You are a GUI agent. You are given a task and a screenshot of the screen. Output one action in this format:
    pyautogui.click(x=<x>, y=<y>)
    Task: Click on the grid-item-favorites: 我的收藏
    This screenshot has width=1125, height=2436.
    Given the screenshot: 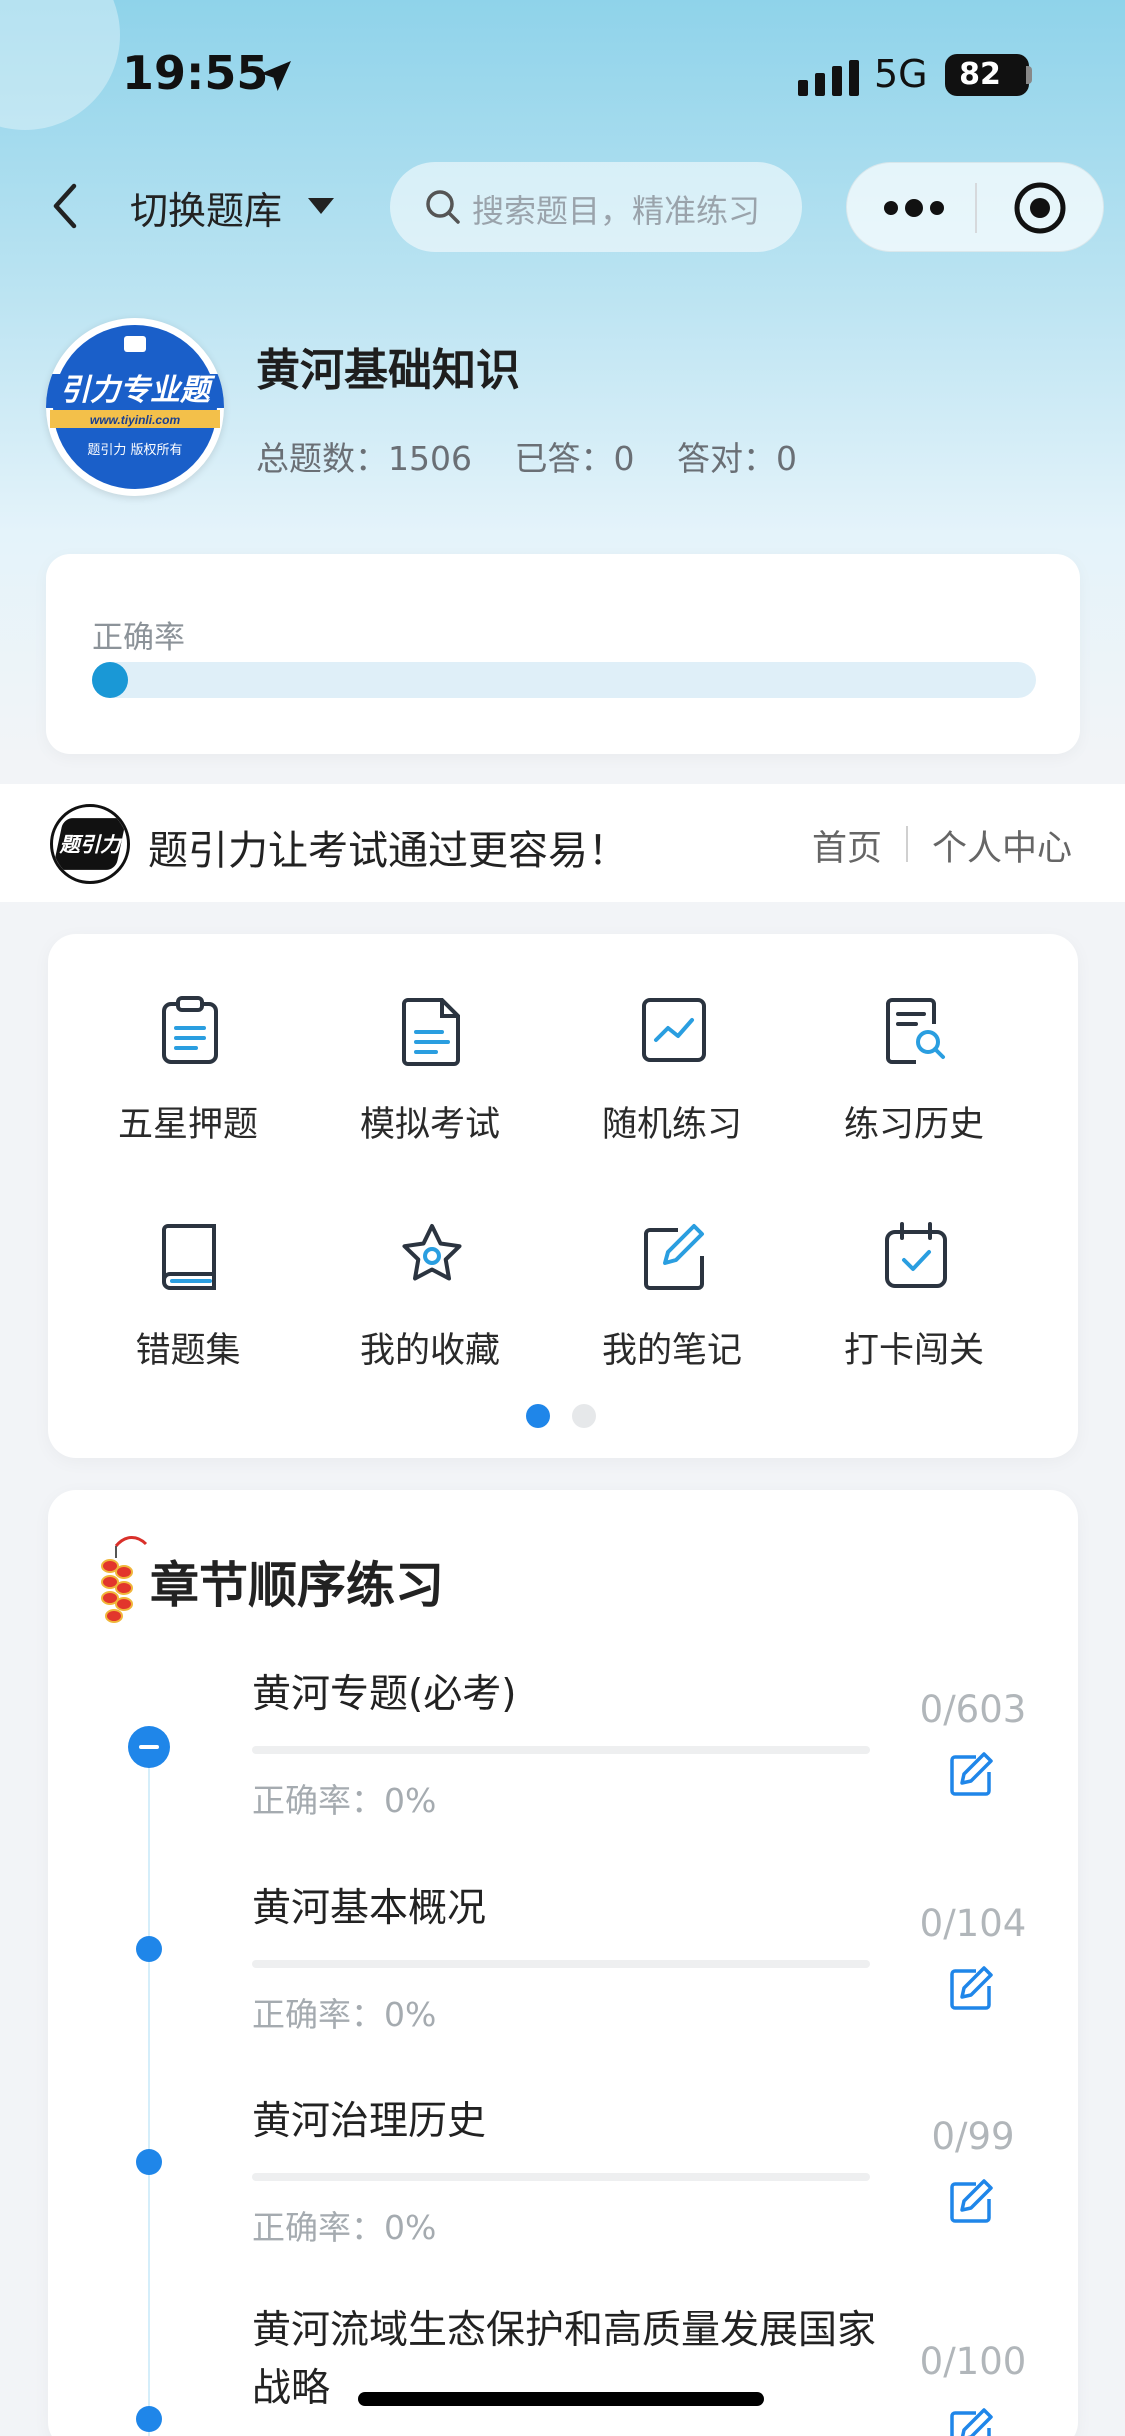 What is the action you would take?
    pyautogui.click(x=430, y=1265)
    